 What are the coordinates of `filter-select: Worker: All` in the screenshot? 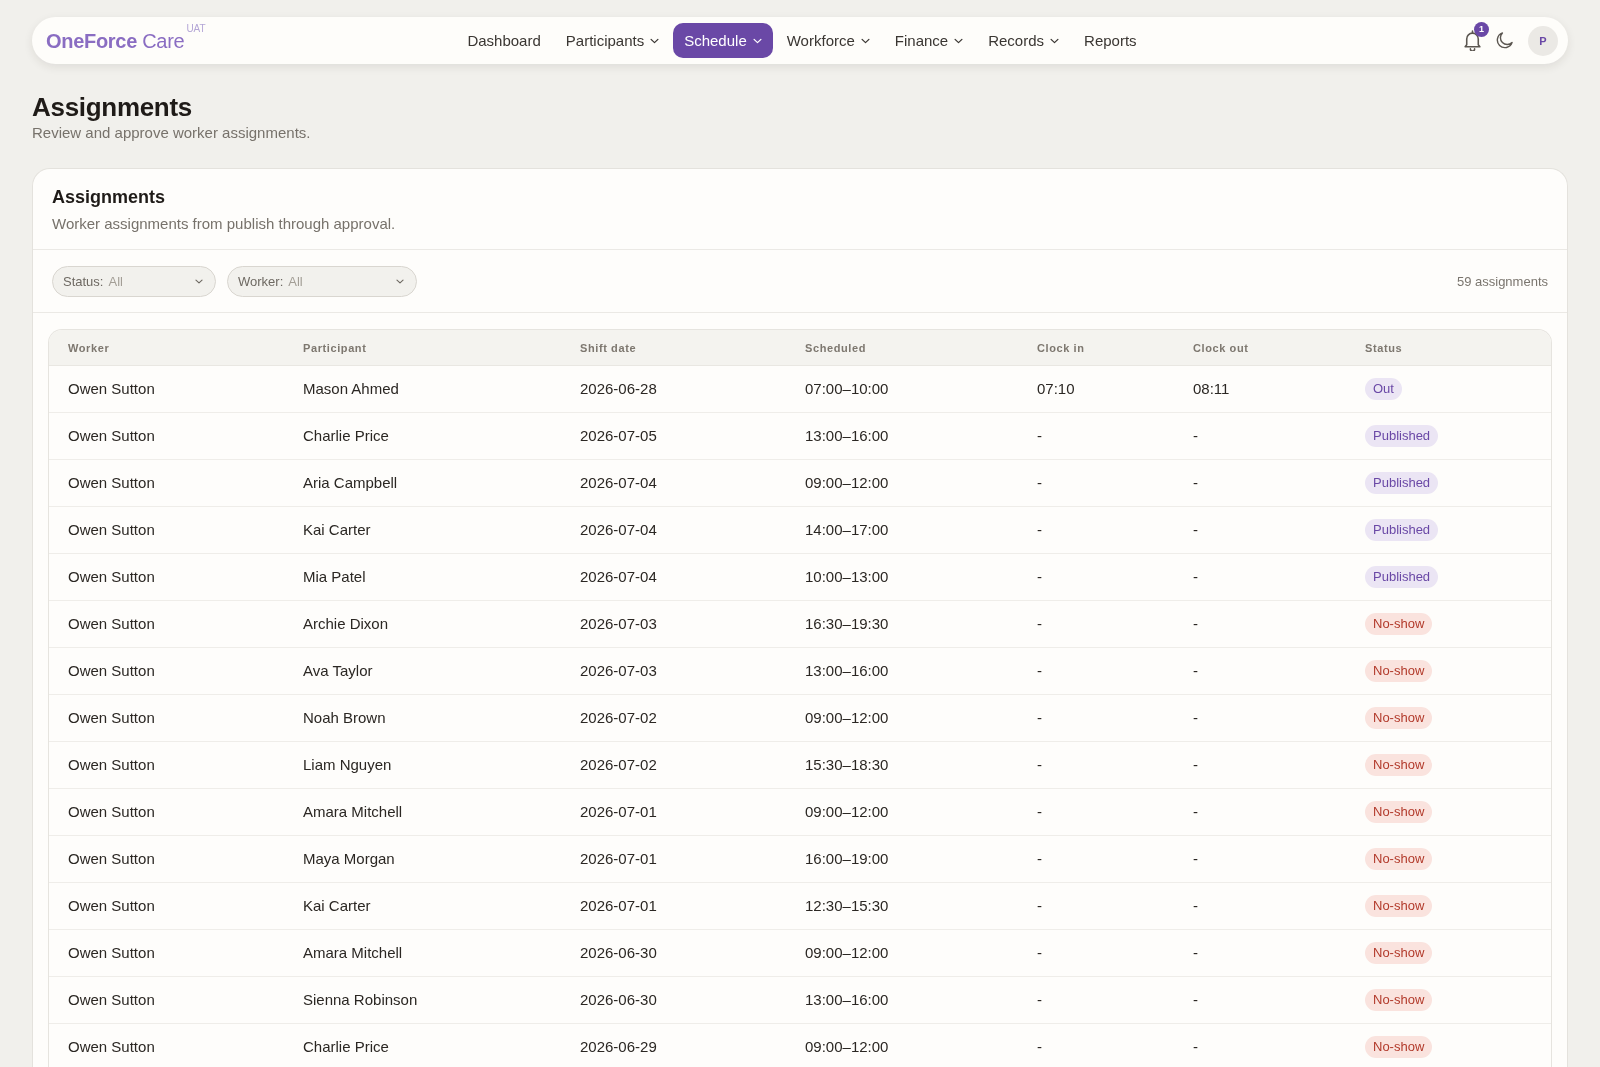 It's located at (322, 281).